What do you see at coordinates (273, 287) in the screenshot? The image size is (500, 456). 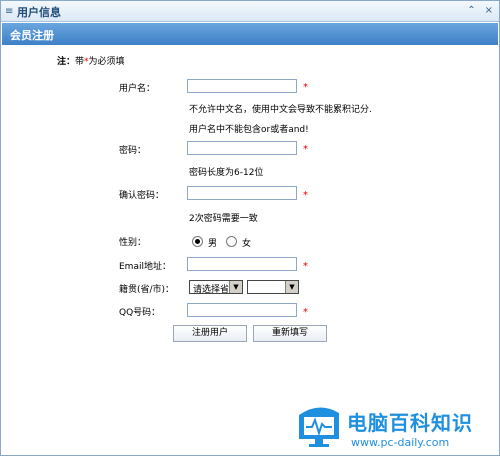 I see `city-select: ▼` at bounding box center [273, 287].